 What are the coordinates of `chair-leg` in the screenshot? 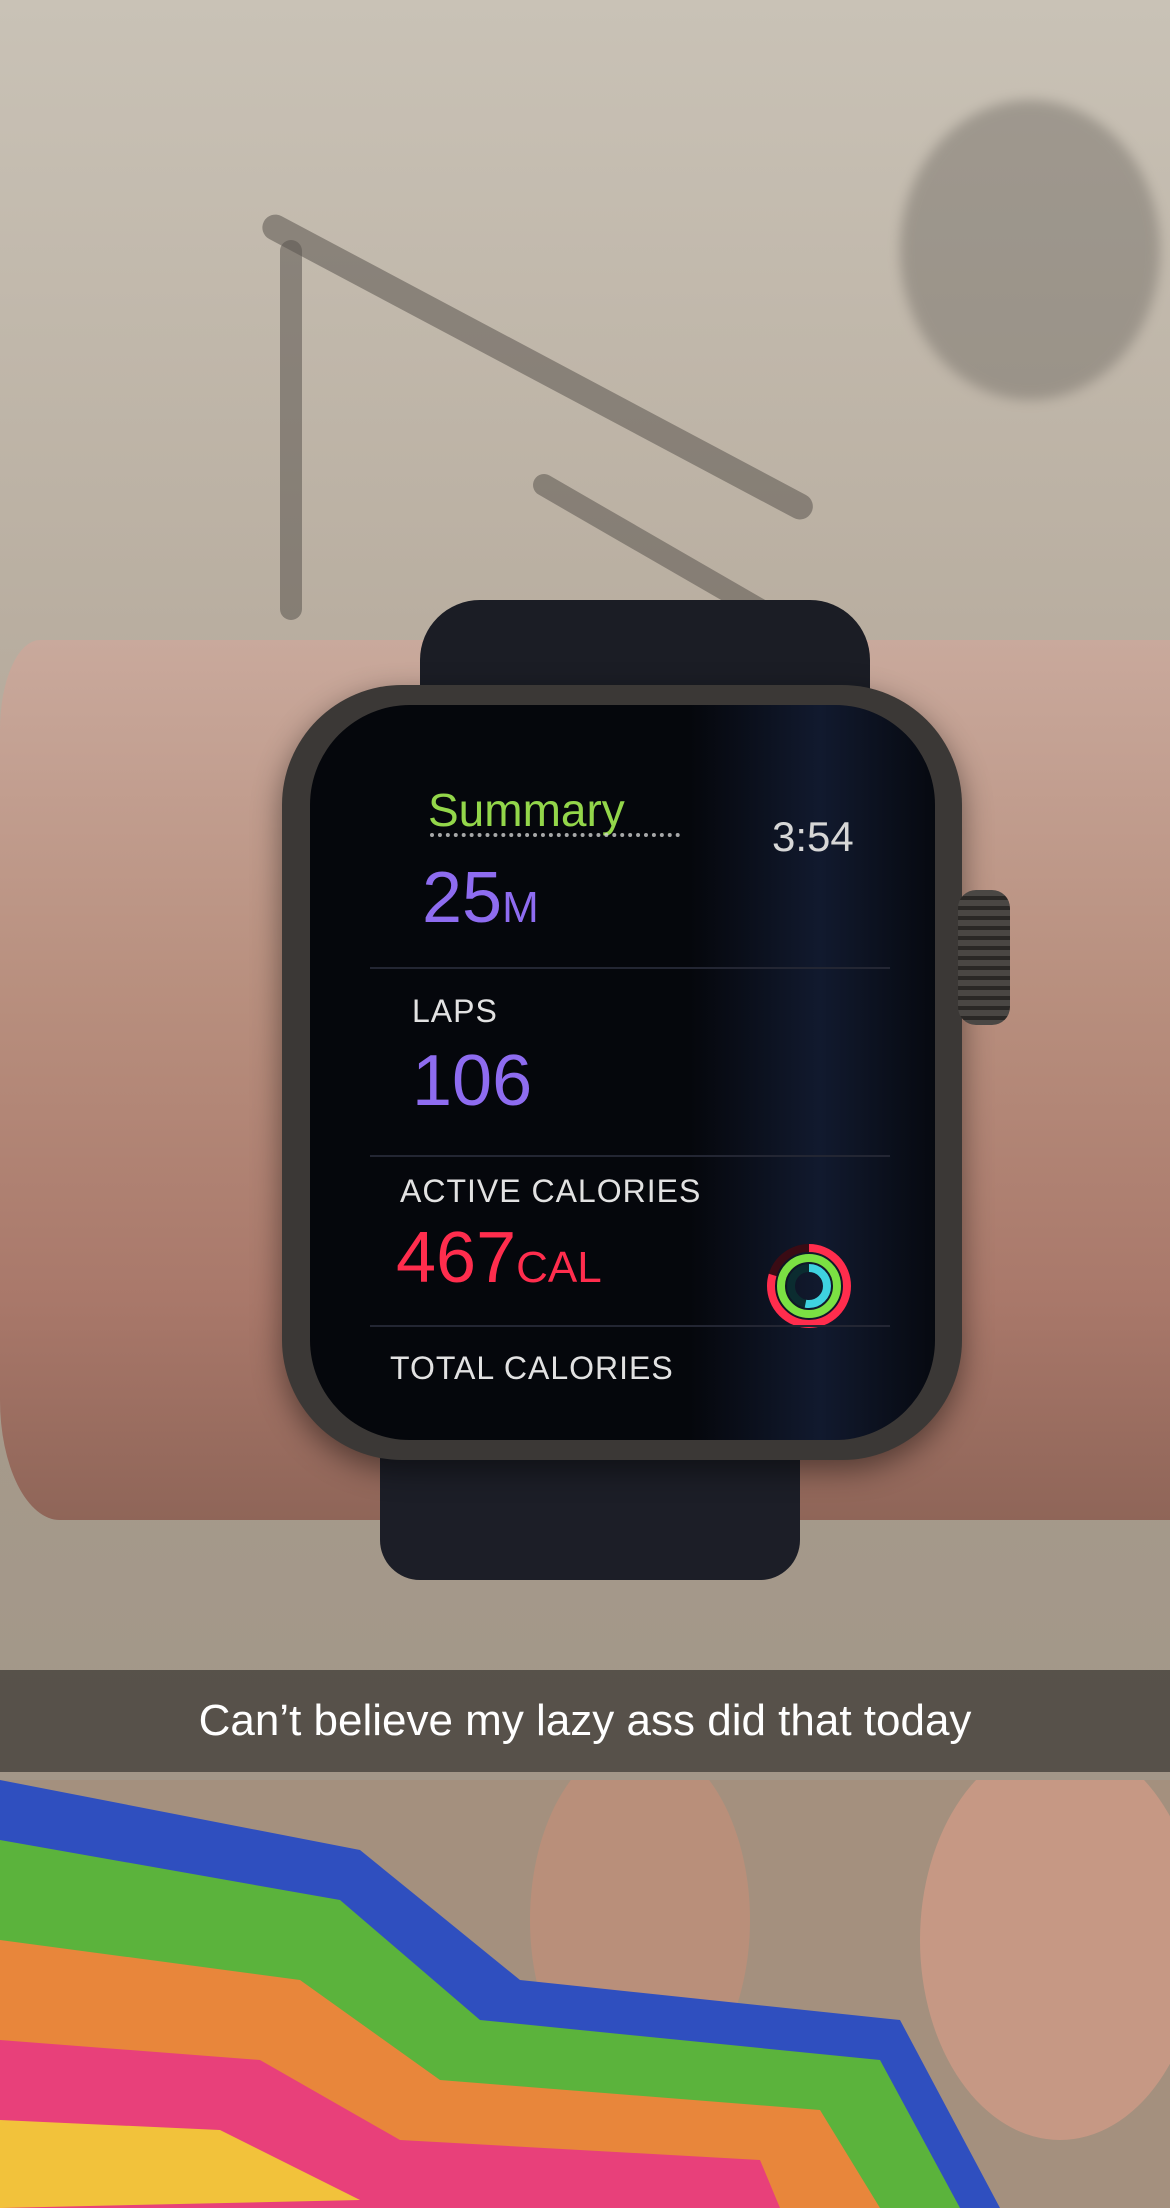 It's located at (291, 430).